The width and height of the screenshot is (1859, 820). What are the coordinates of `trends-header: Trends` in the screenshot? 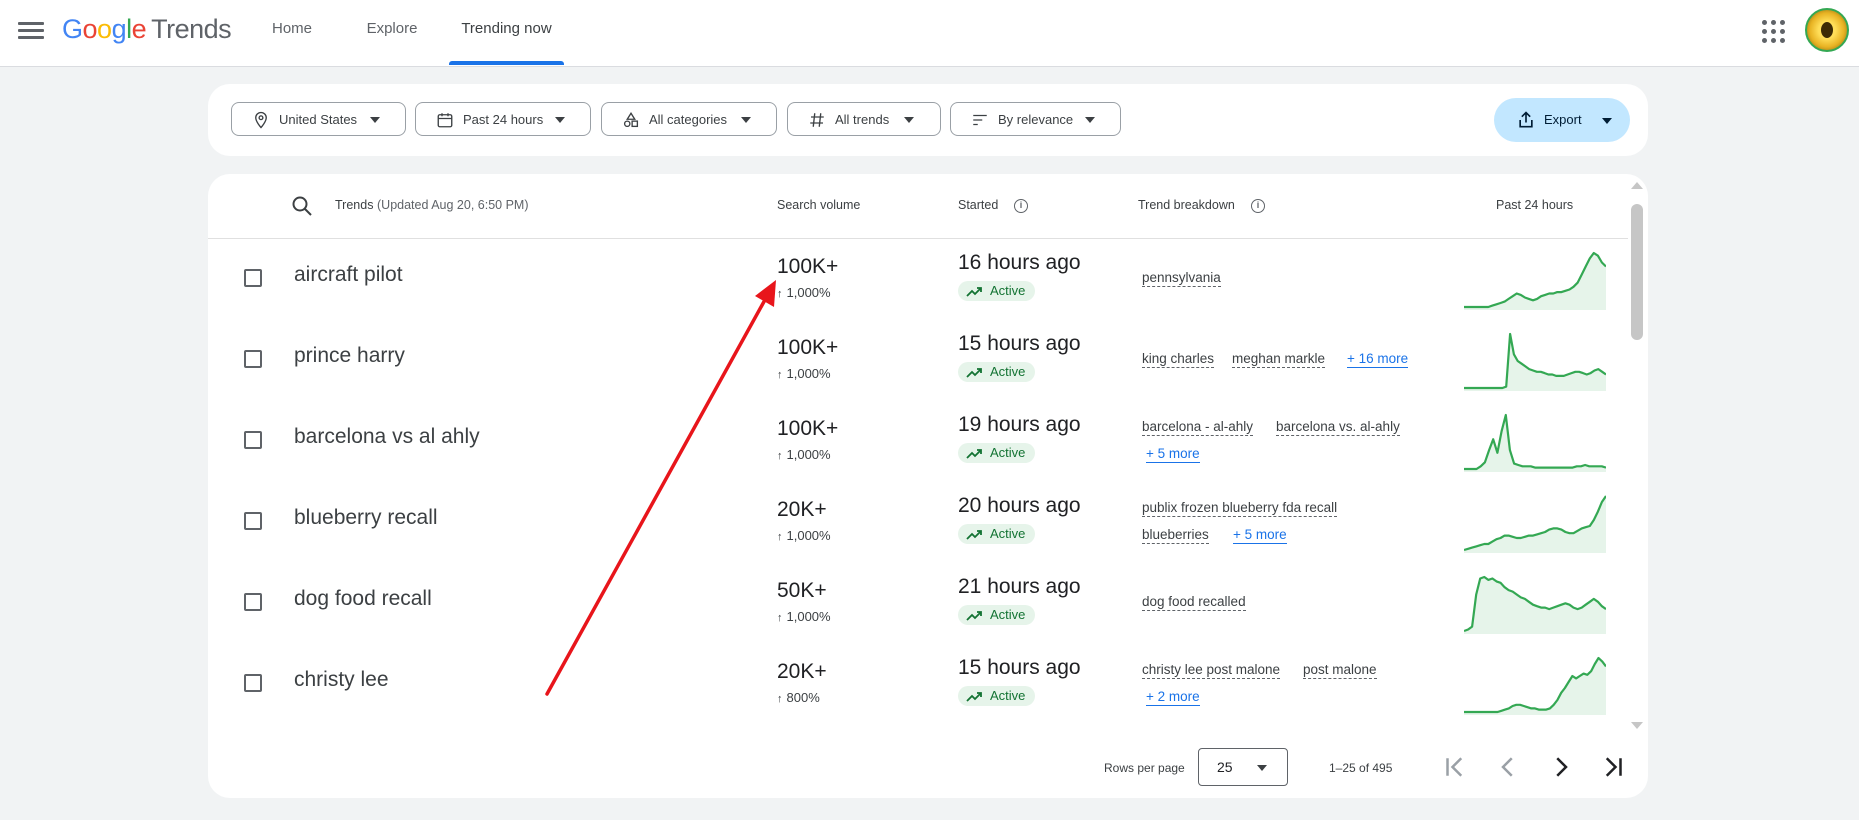 It's located at (354, 205).